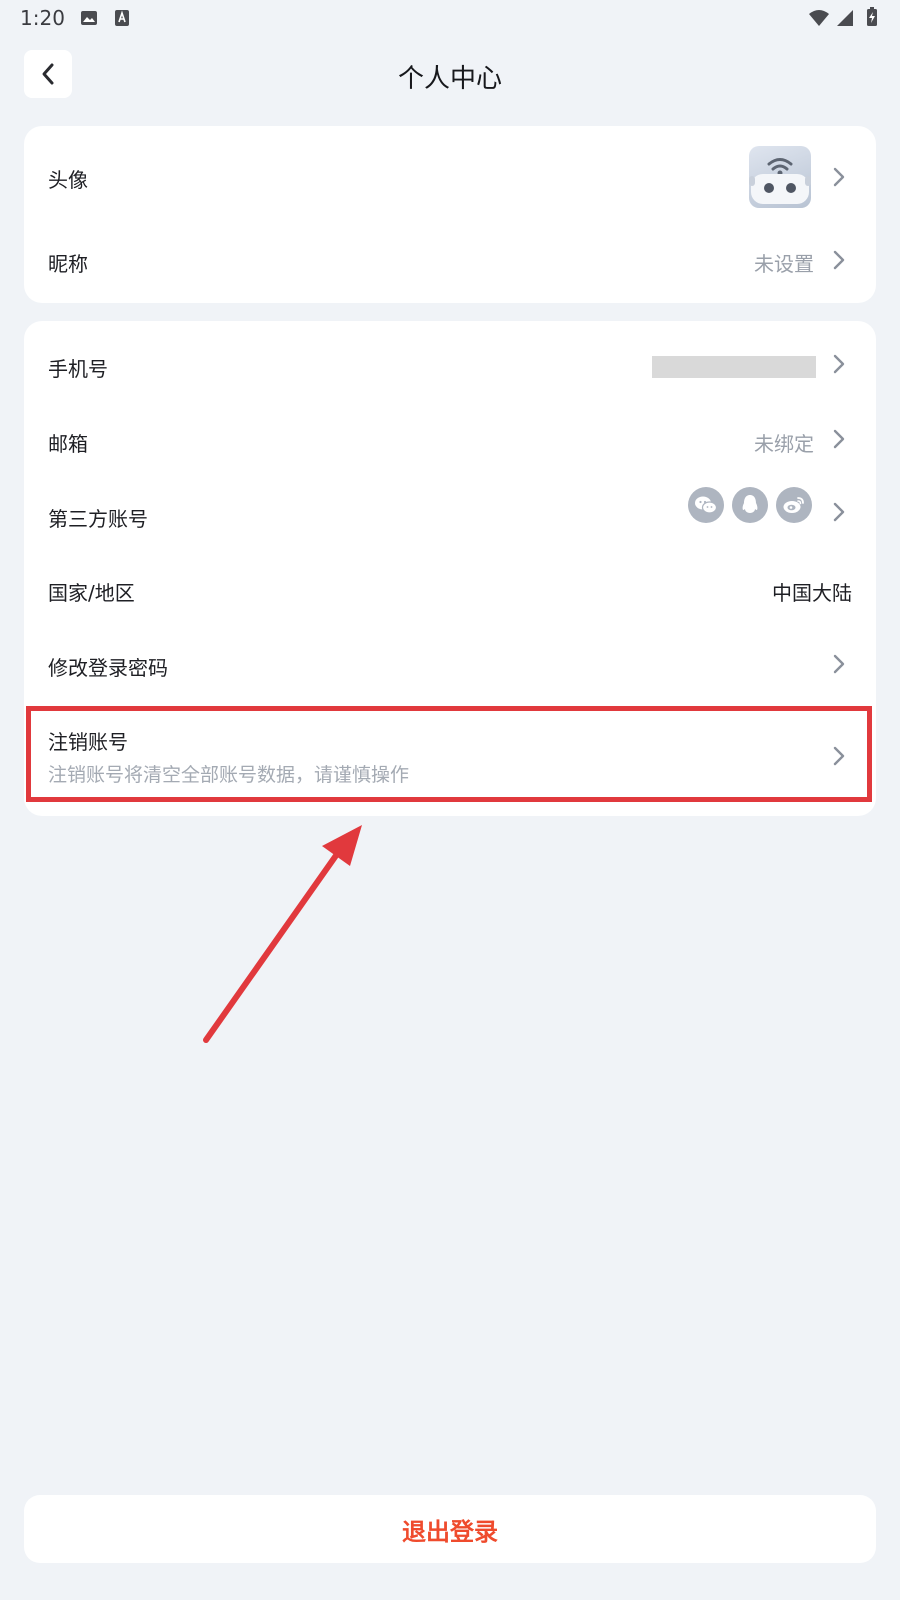  I want to click on page-title: 个人中心, so click(449, 79).